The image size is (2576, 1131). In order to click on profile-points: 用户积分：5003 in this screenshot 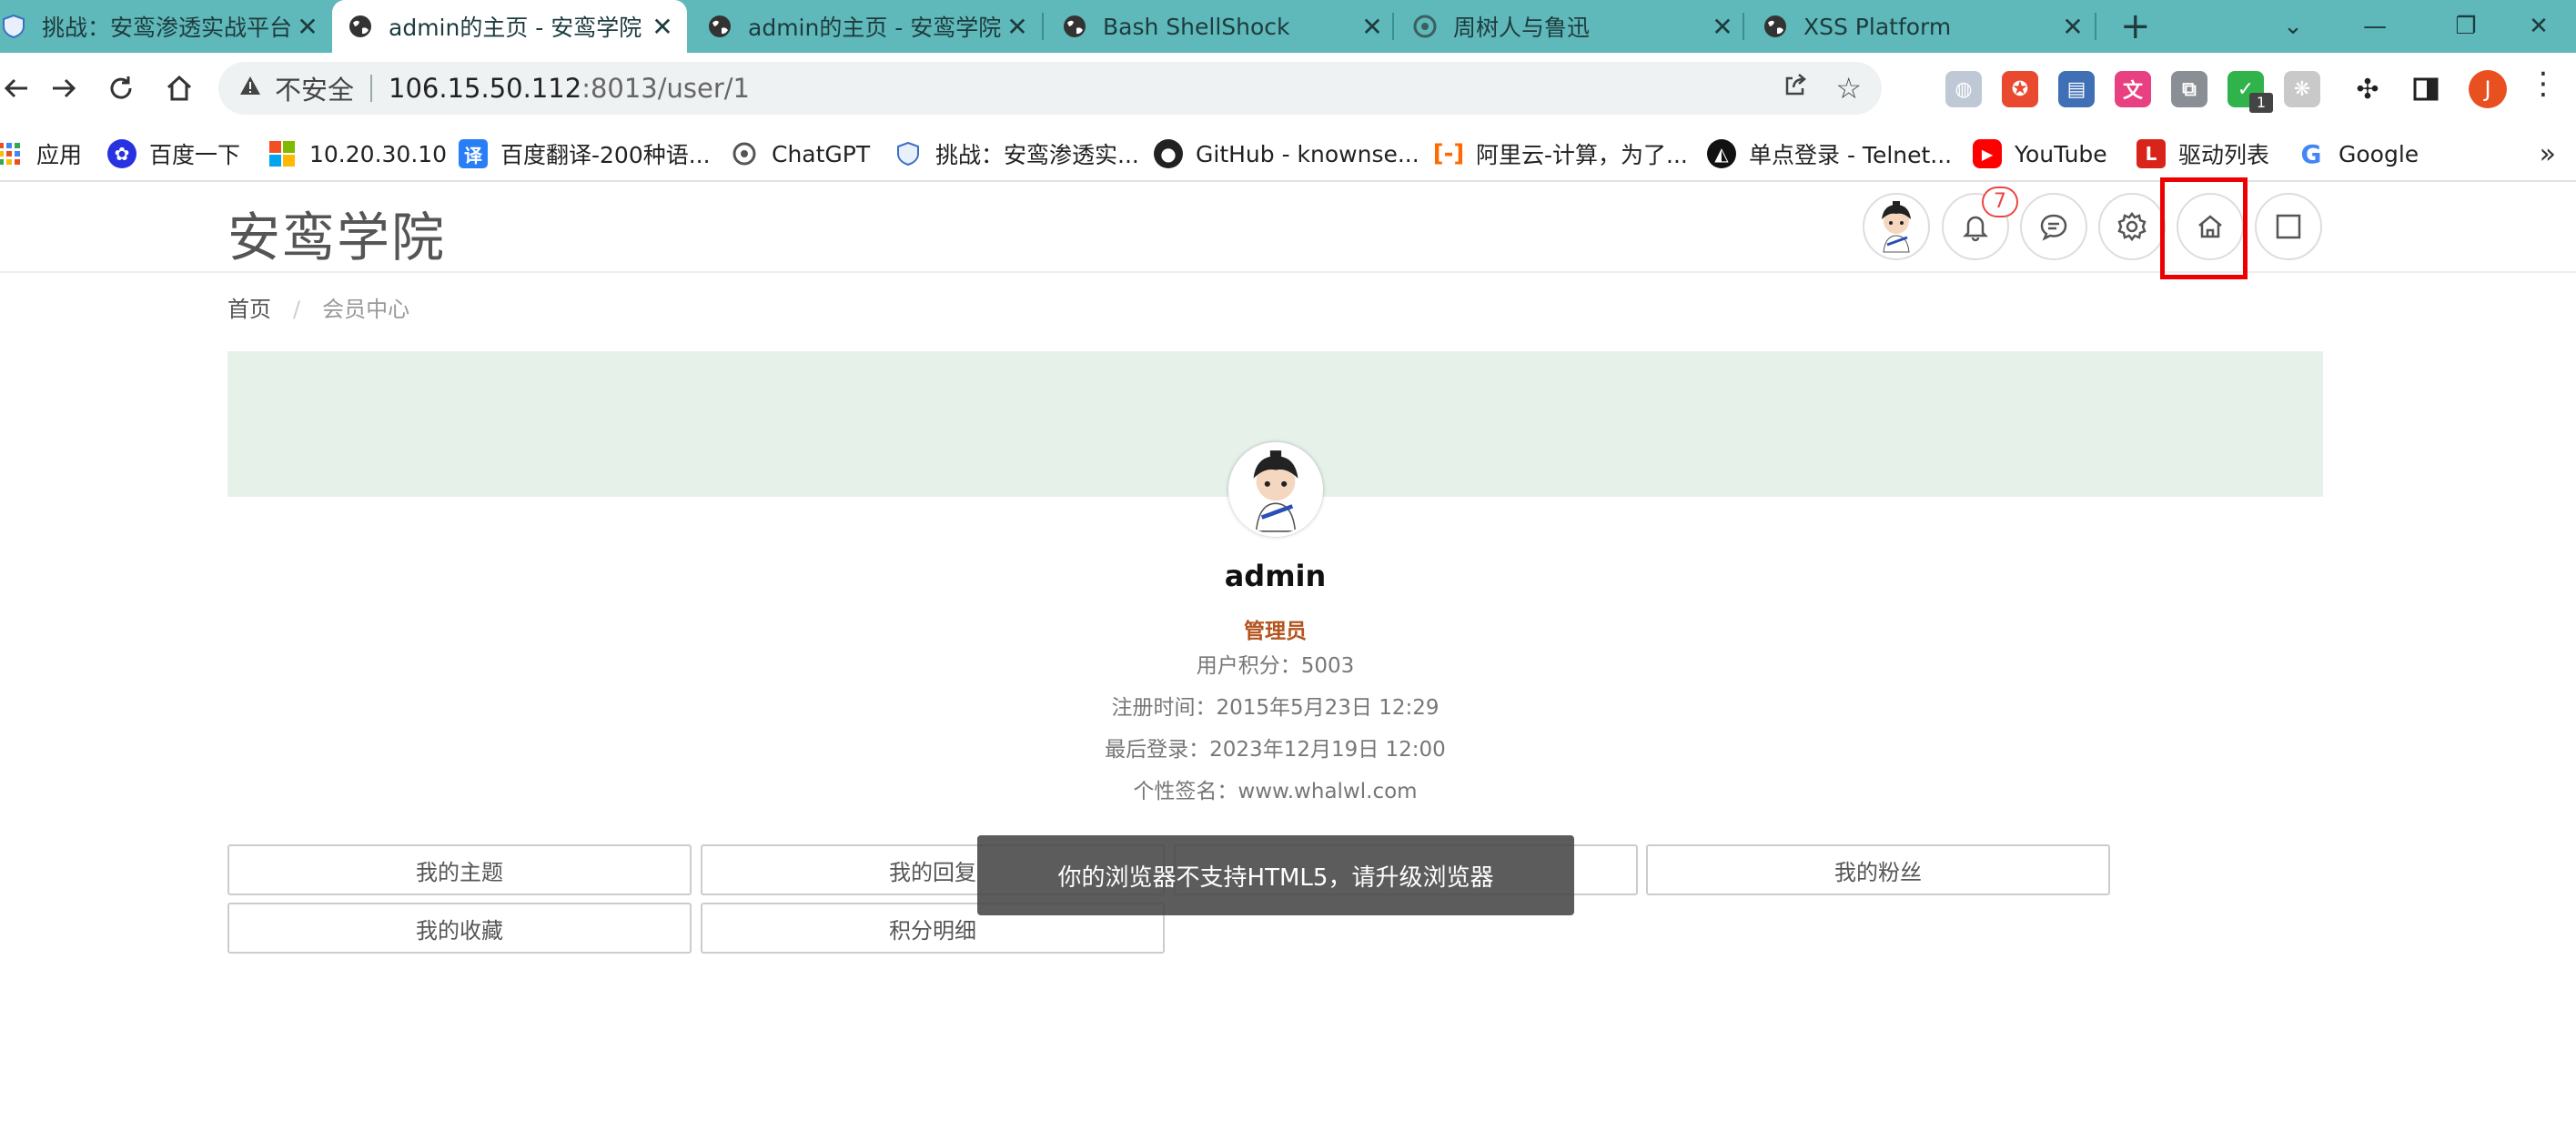, I will do `click(1275, 666)`.